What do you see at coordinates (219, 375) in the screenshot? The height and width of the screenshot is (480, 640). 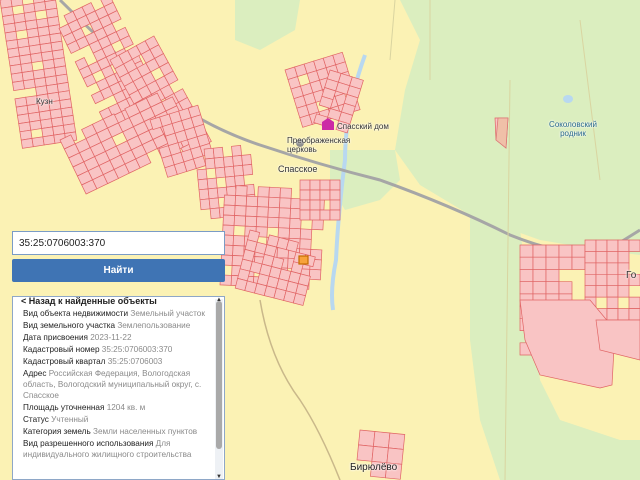 I see `scroll-thumb` at bounding box center [219, 375].